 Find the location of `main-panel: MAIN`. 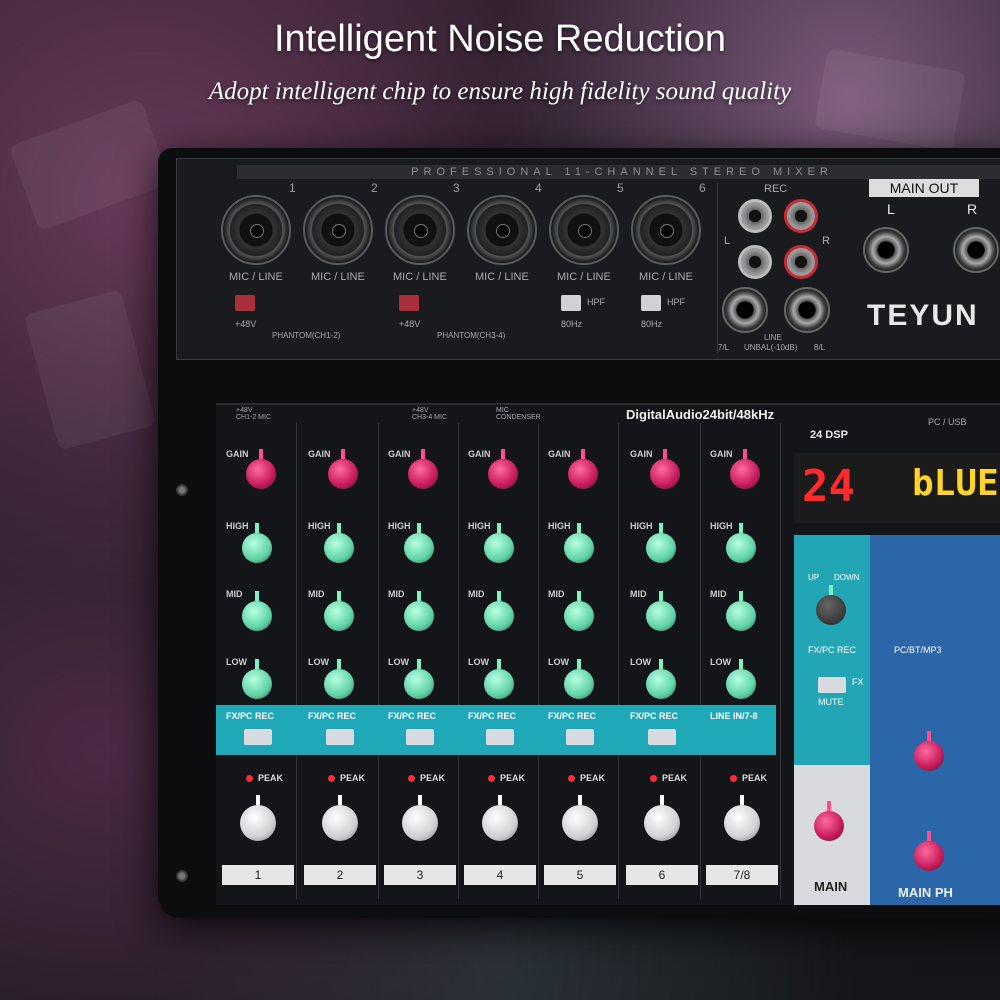

main-panel: MAIN is located at coordinates (832, 835).